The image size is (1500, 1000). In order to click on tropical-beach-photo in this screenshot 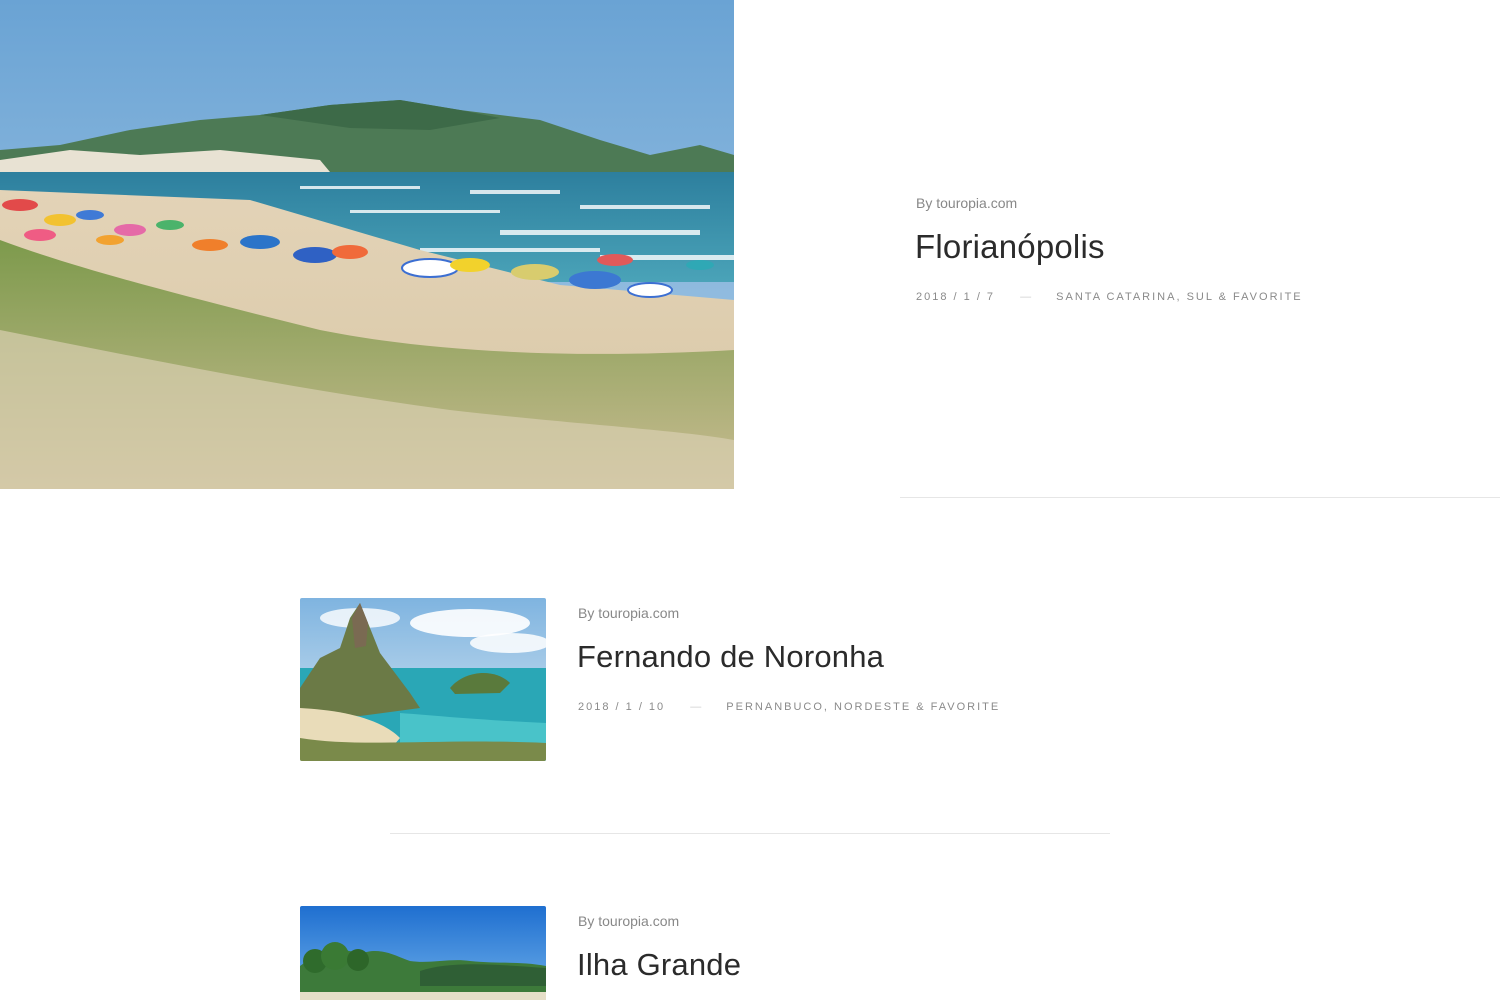, I will do `click(423, 953)`.